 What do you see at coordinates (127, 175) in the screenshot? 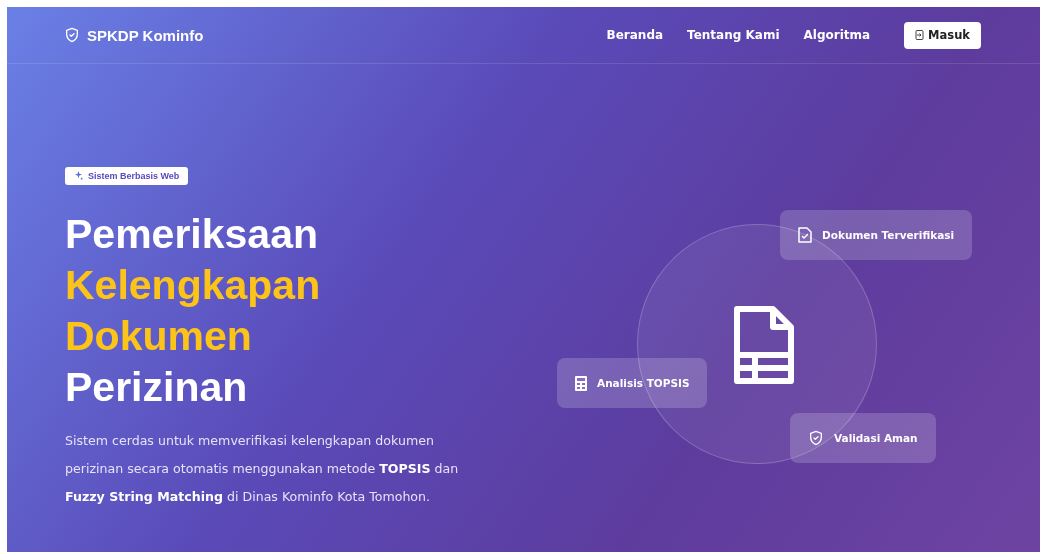
I see `web-based-badge: Sistem Berbasis Web` at bounding box center [127, 175].